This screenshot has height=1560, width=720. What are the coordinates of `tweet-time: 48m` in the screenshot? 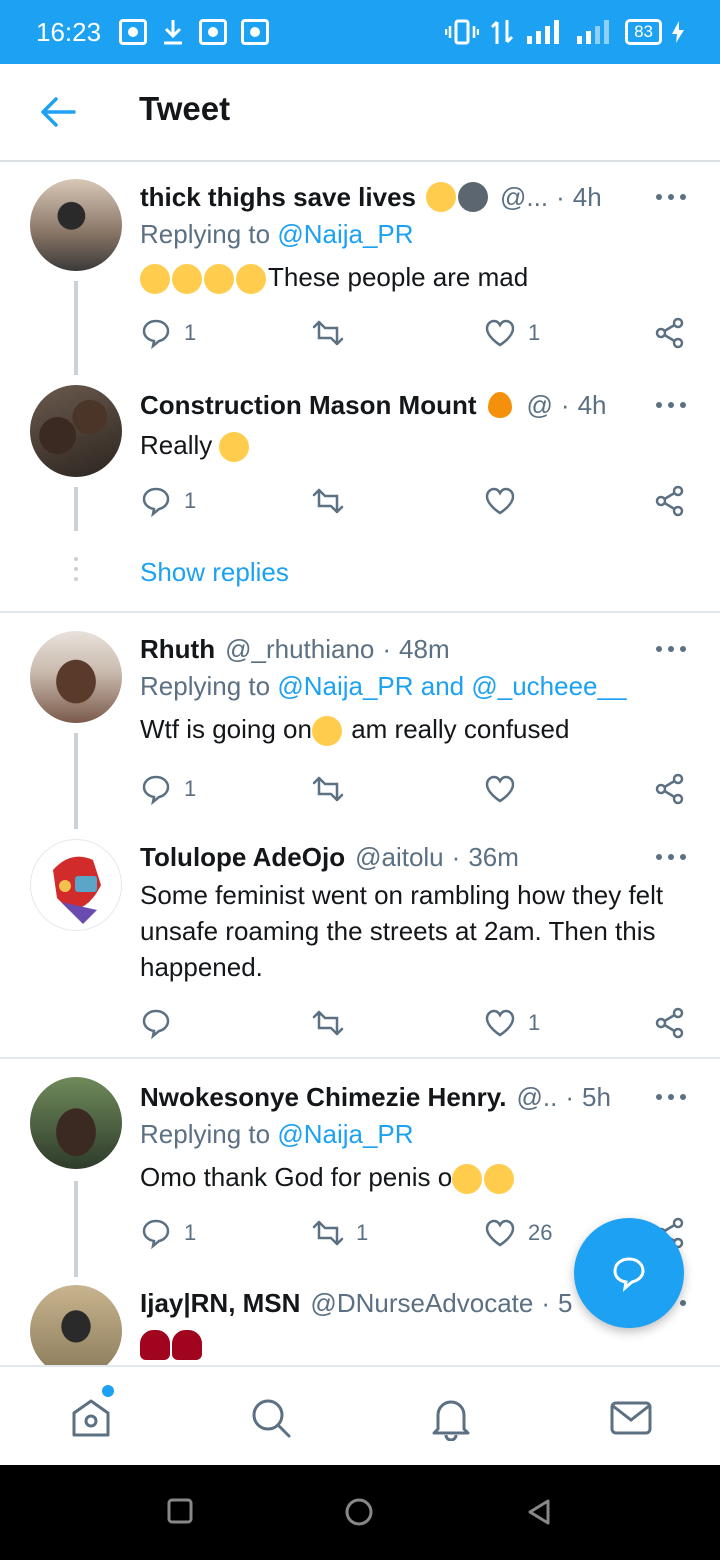 It's located at (424, 648).